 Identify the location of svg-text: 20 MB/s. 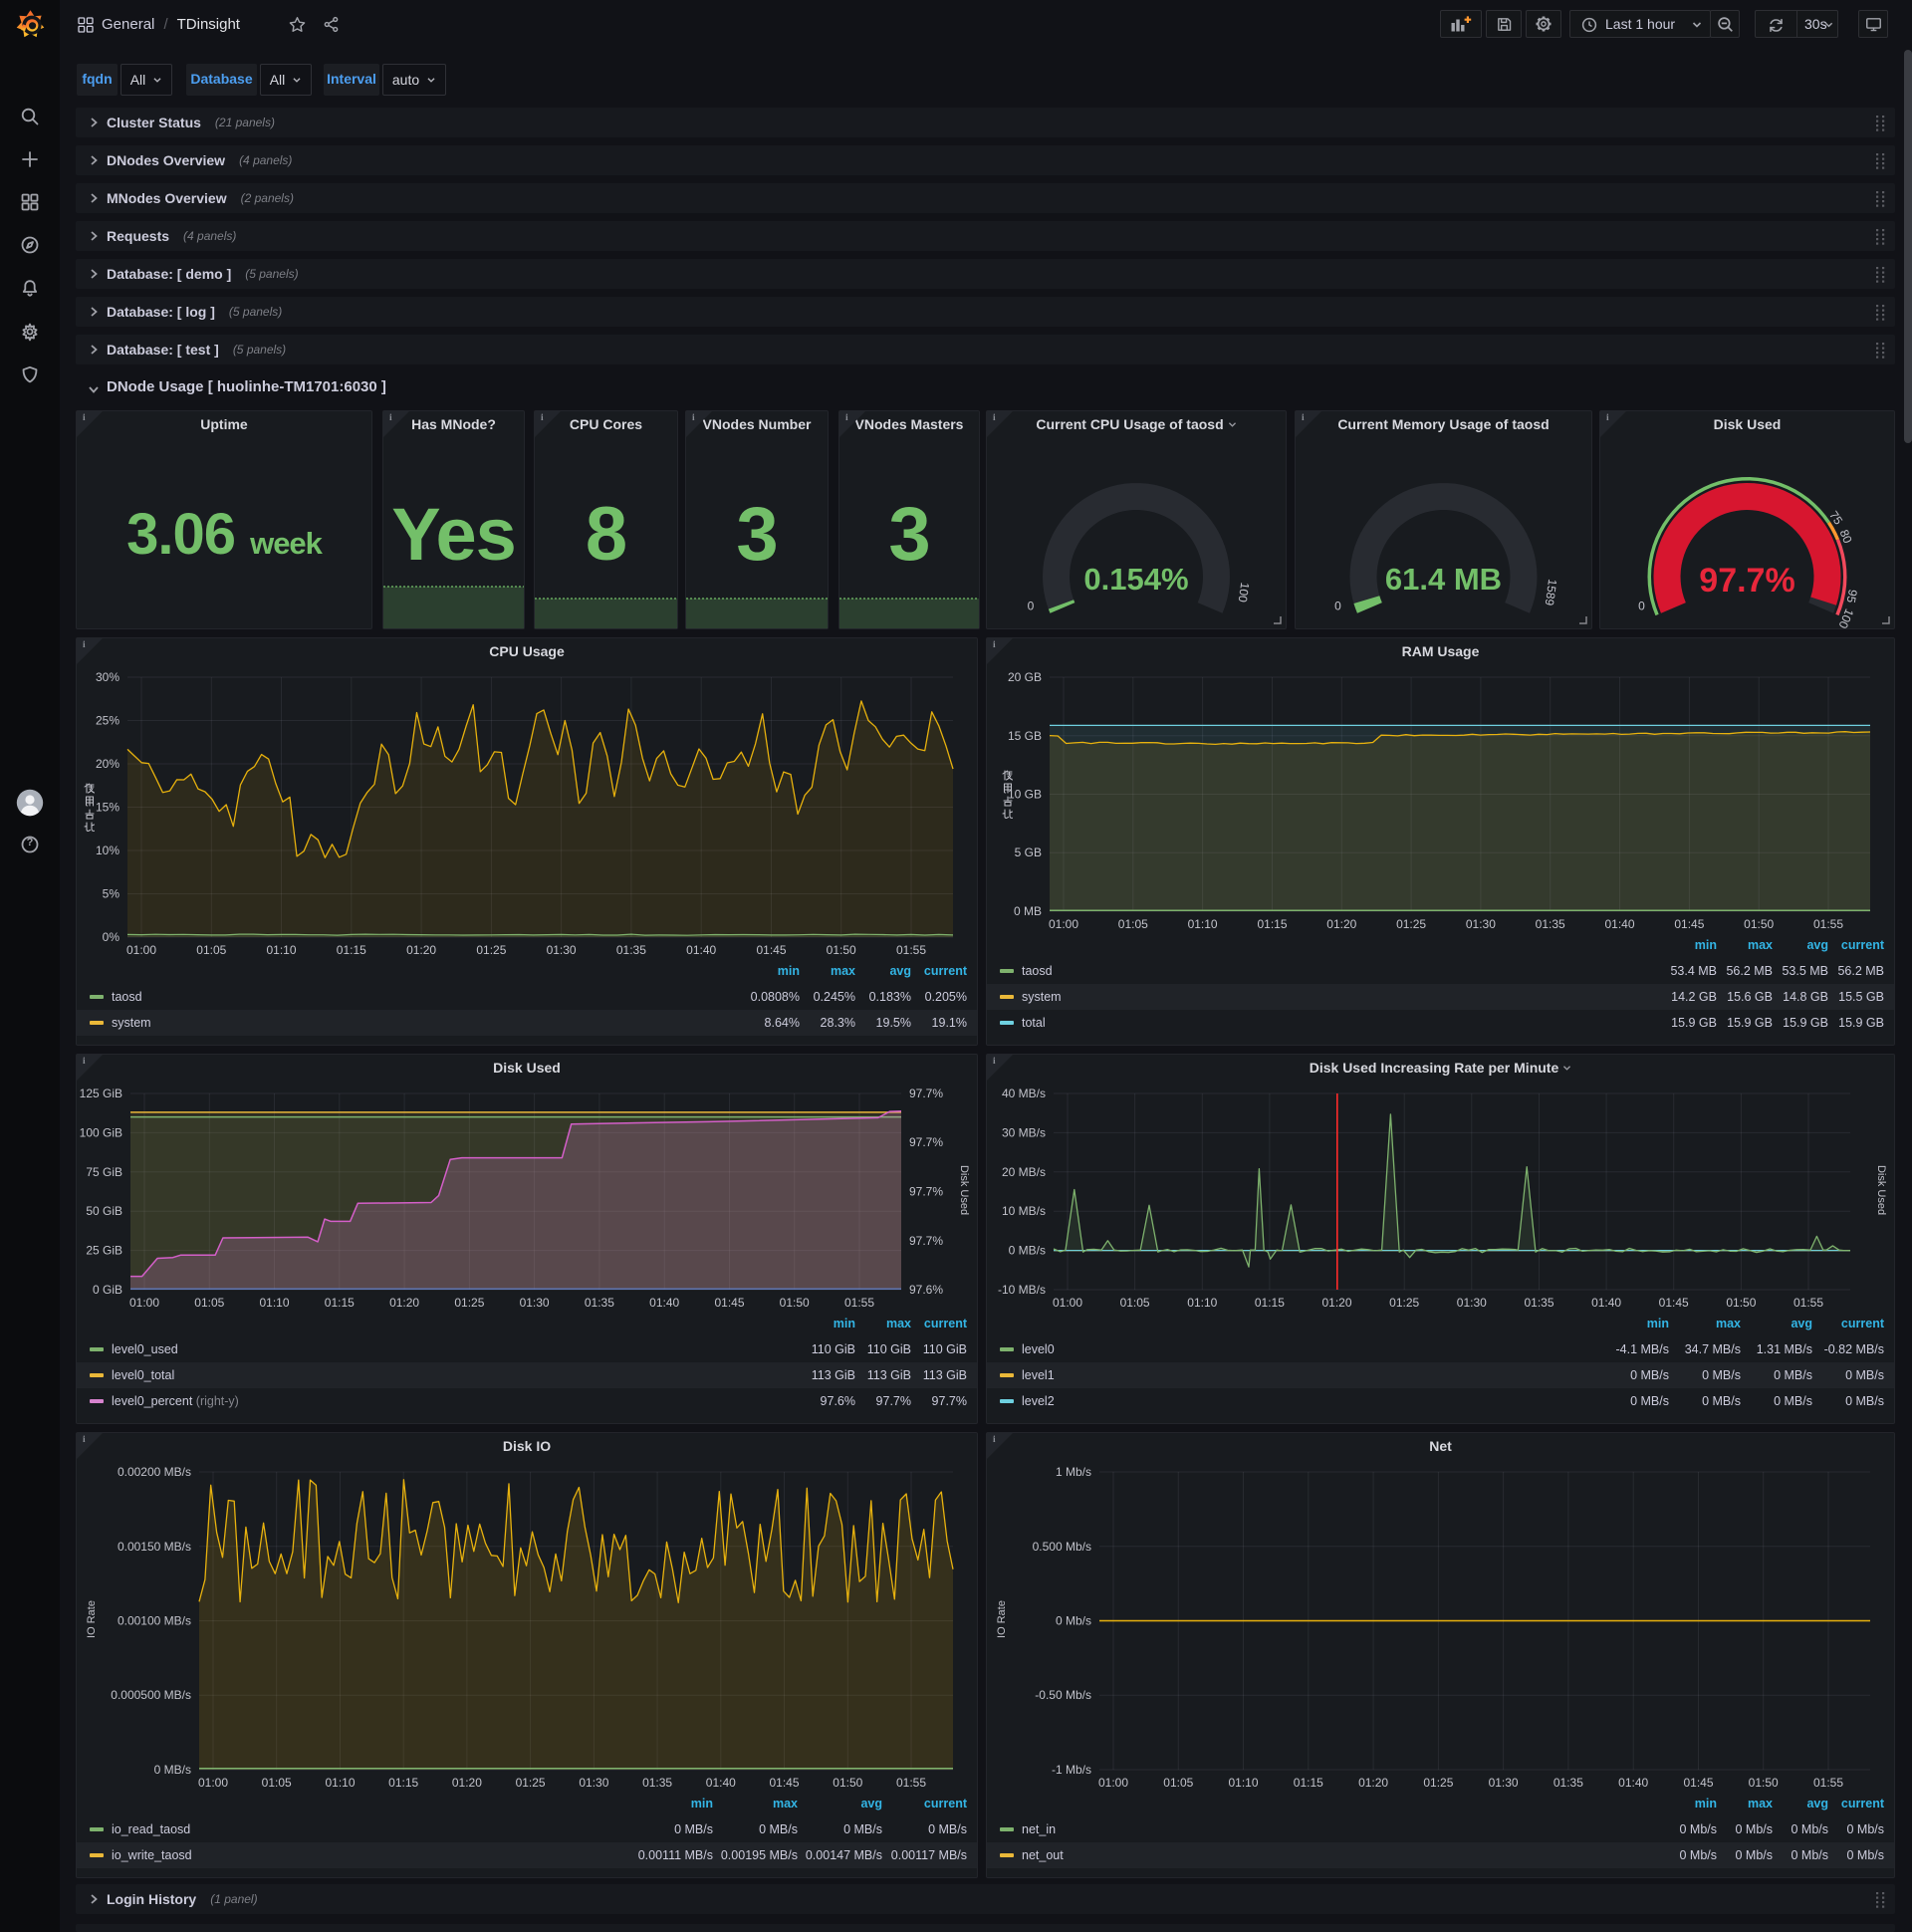
(1024, 1172).